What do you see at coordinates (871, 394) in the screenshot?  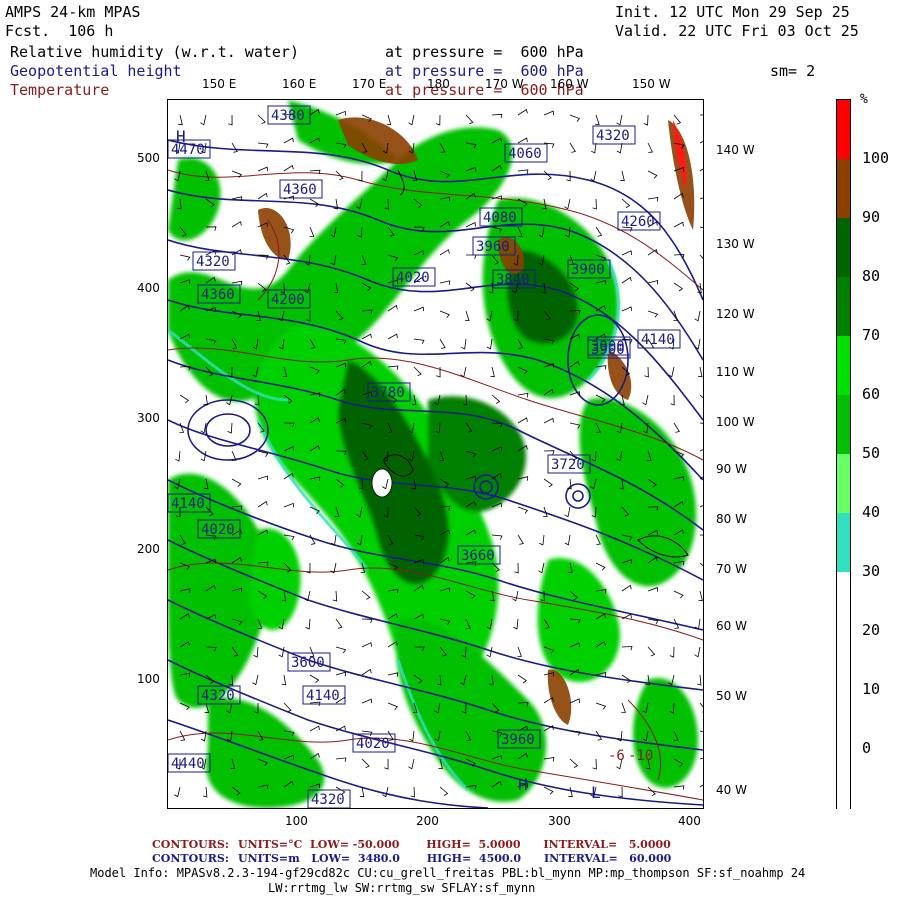 I see `colorbar-label: 60` at bounding box center [871, 394].